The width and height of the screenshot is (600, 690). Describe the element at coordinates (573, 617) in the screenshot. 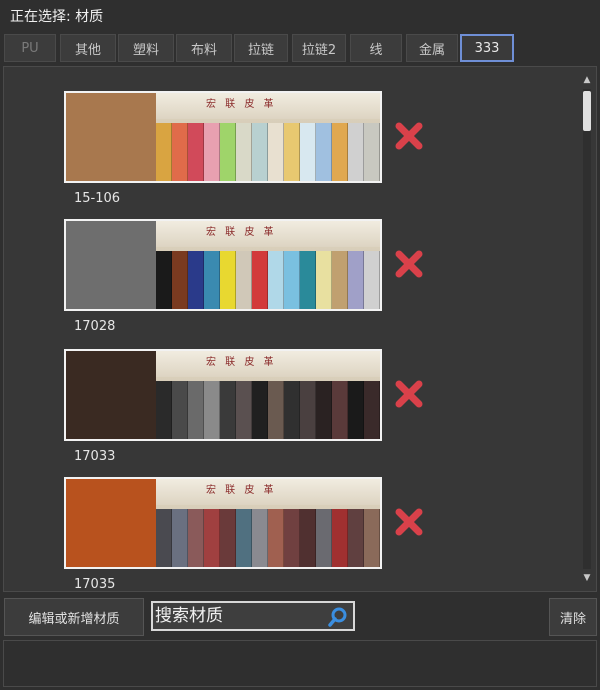

I see `clear-button: 清除` at that location.